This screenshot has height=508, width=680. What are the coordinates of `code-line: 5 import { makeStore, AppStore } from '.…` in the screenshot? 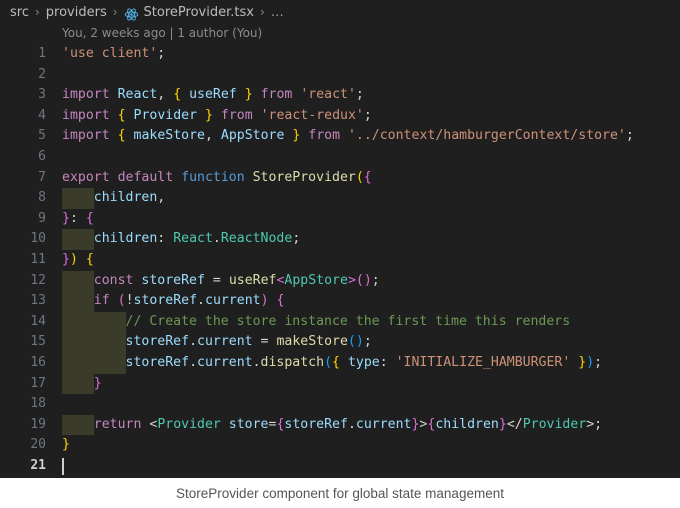 It's located at (340, 136).